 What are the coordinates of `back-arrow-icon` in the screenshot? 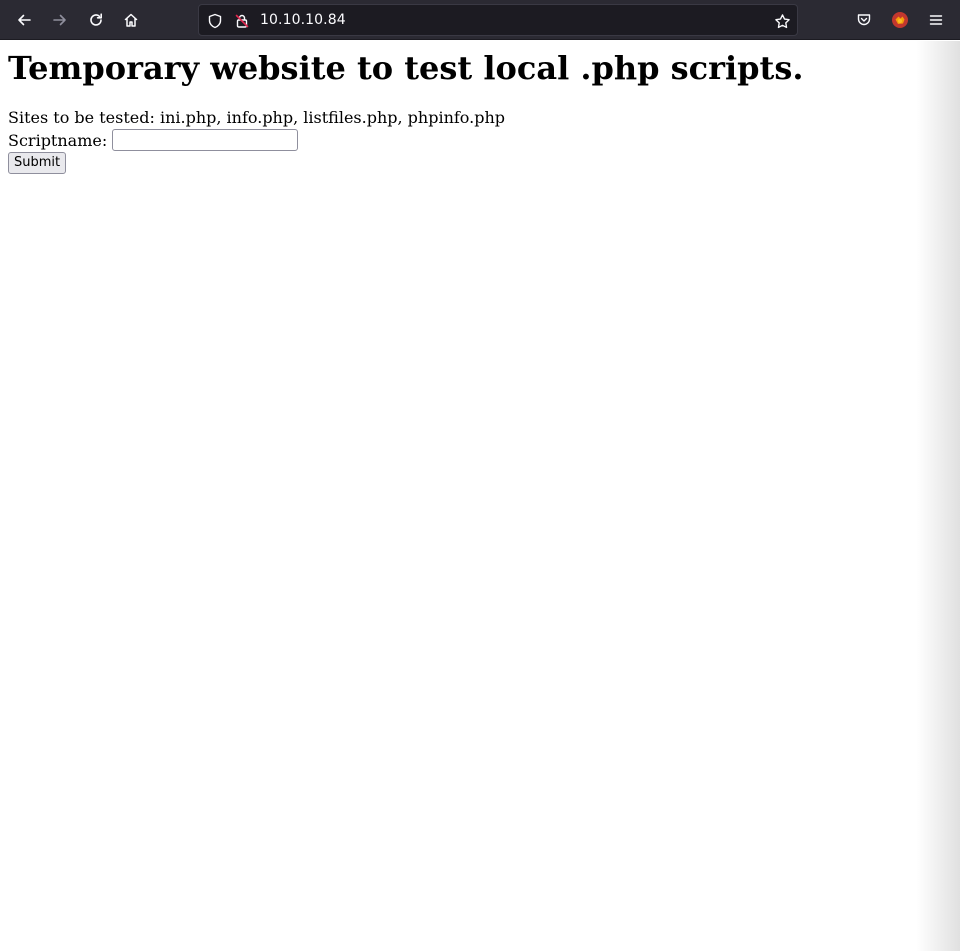 It's located at (24, 20).